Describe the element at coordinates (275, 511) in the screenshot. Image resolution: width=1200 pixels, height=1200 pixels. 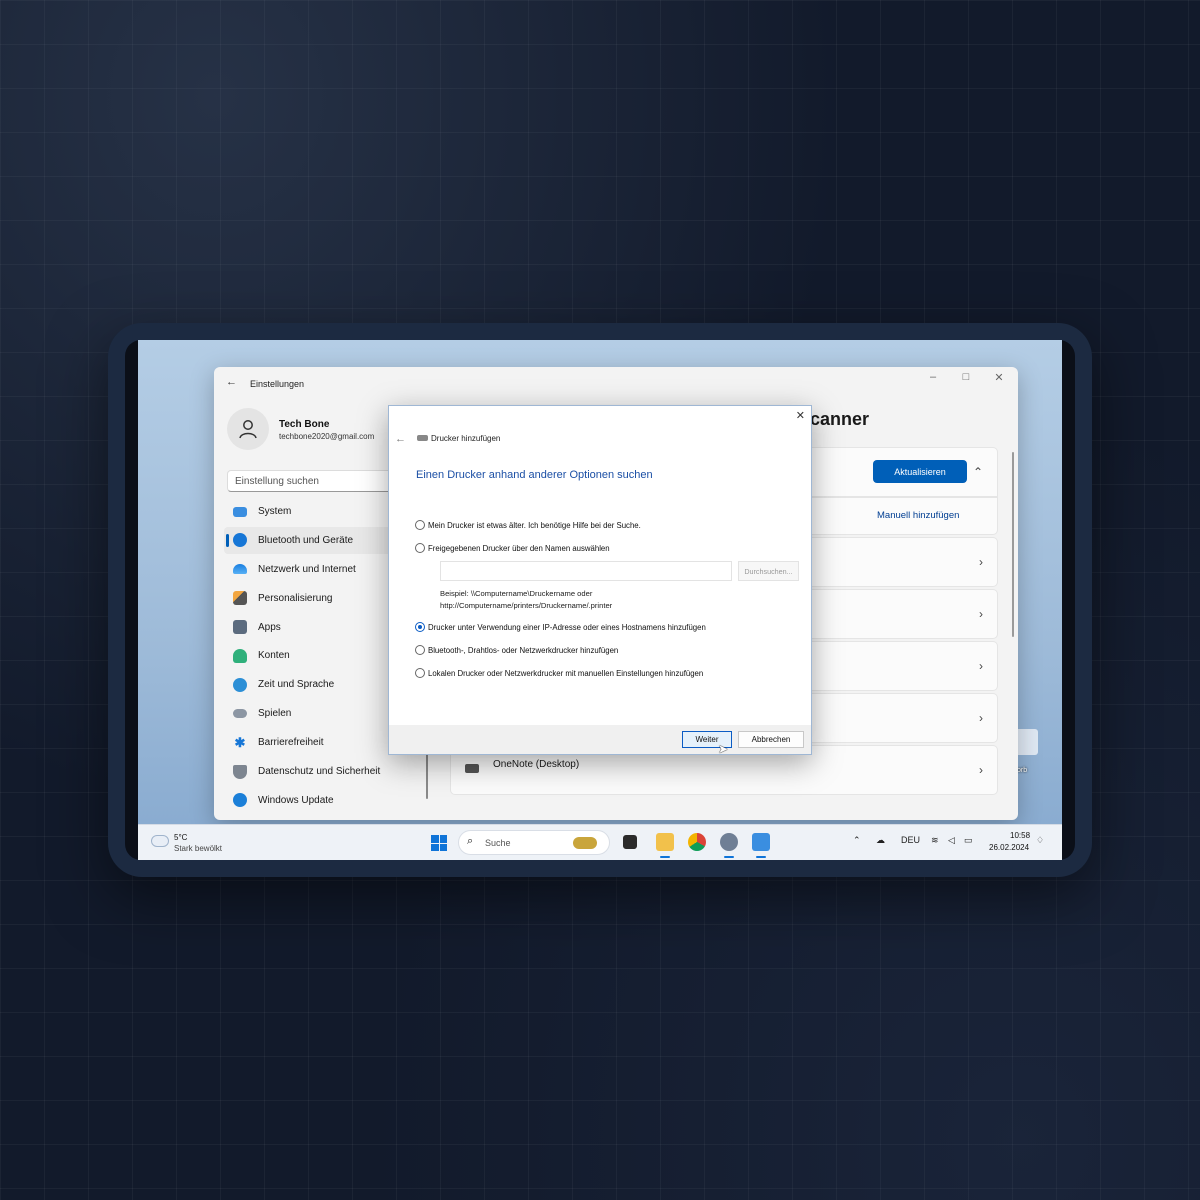
I see `sidebar-item-label: System` at that location.